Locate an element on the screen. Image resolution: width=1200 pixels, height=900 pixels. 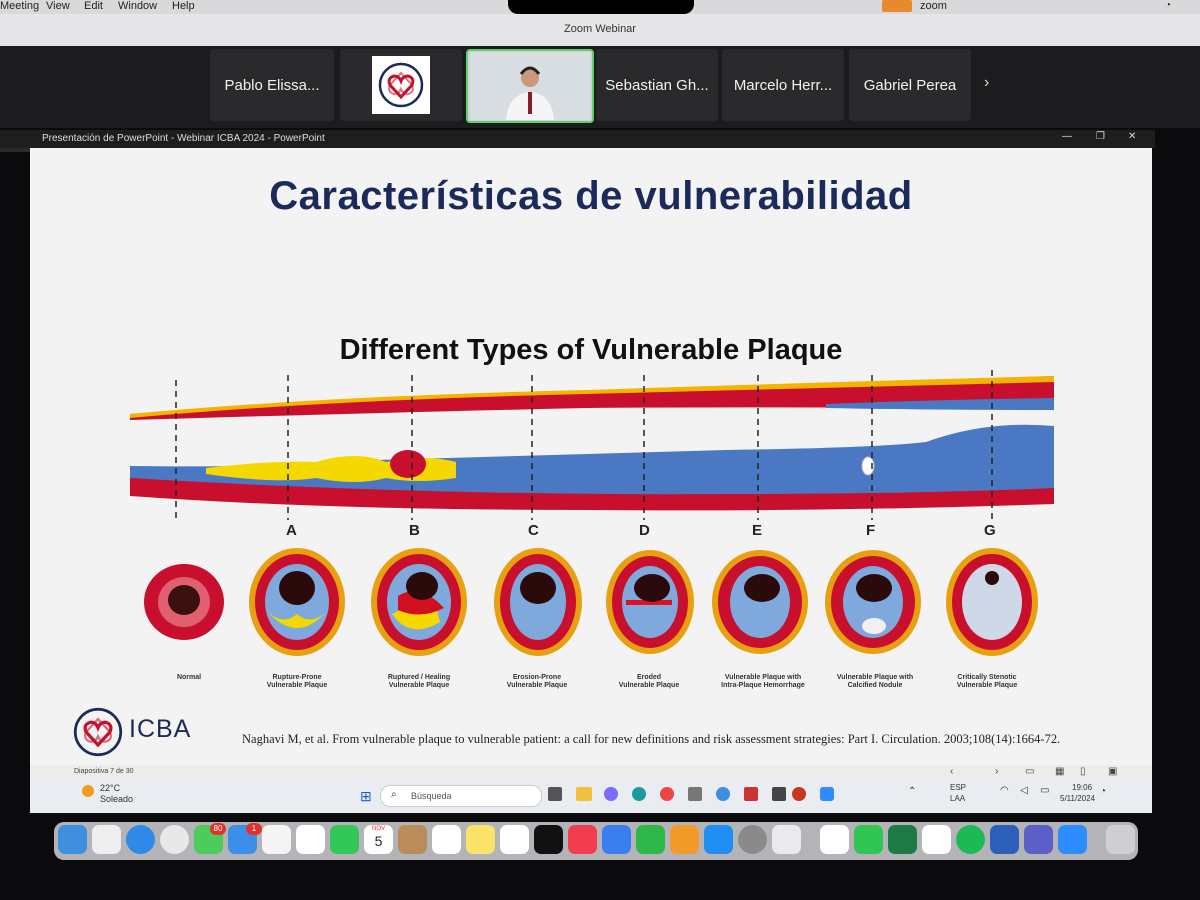
zoom-taskbar-icon is located at coordinates (827, 794).